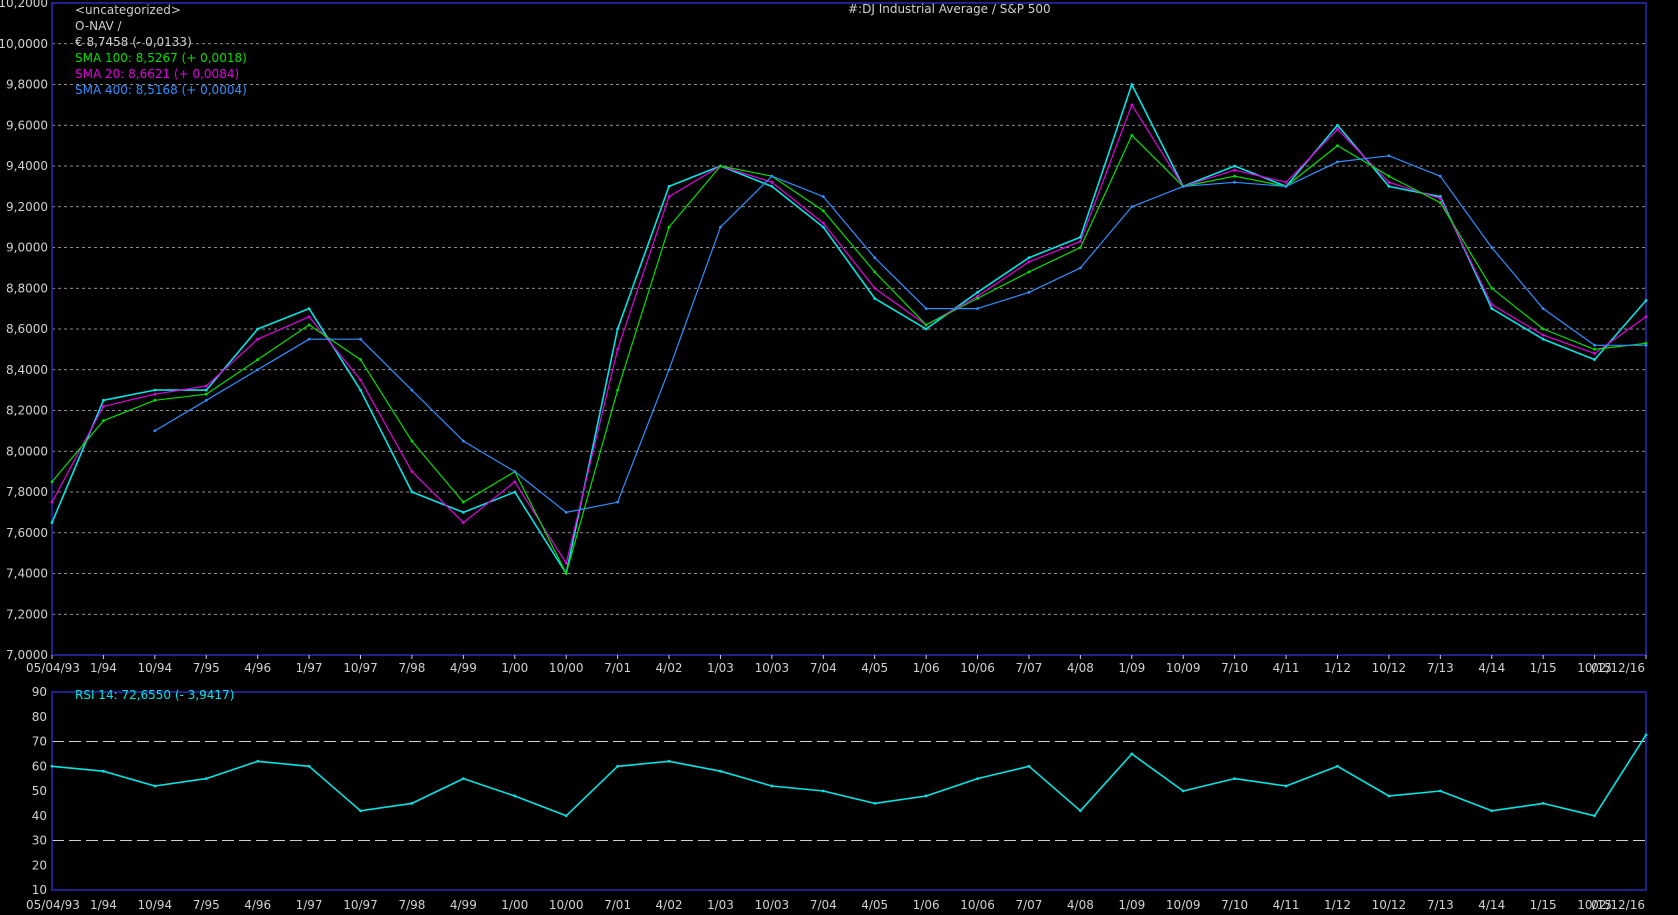 The width and height of the screenshot is (1678, 915). Describe the element at coordinates (823, 668) in the screenshot. I see `x-tick-label: 7/04` at that location.